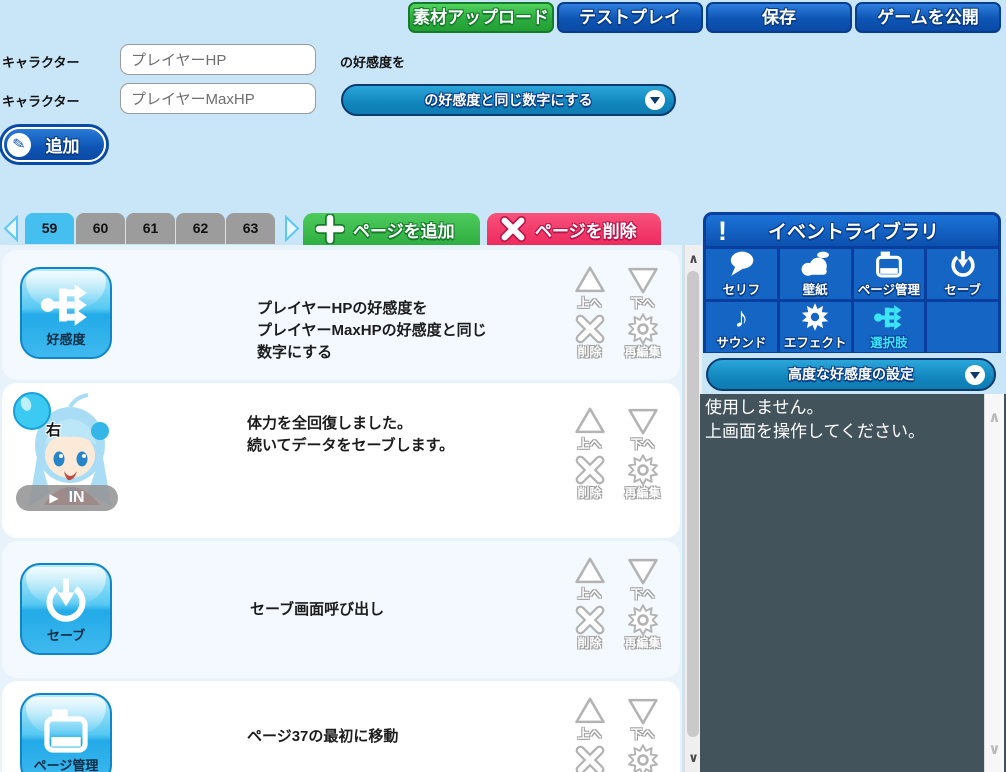  Describe the element at coordinates (49, 228) in the screenshot. I see `page-tab-59: 59` at that location.